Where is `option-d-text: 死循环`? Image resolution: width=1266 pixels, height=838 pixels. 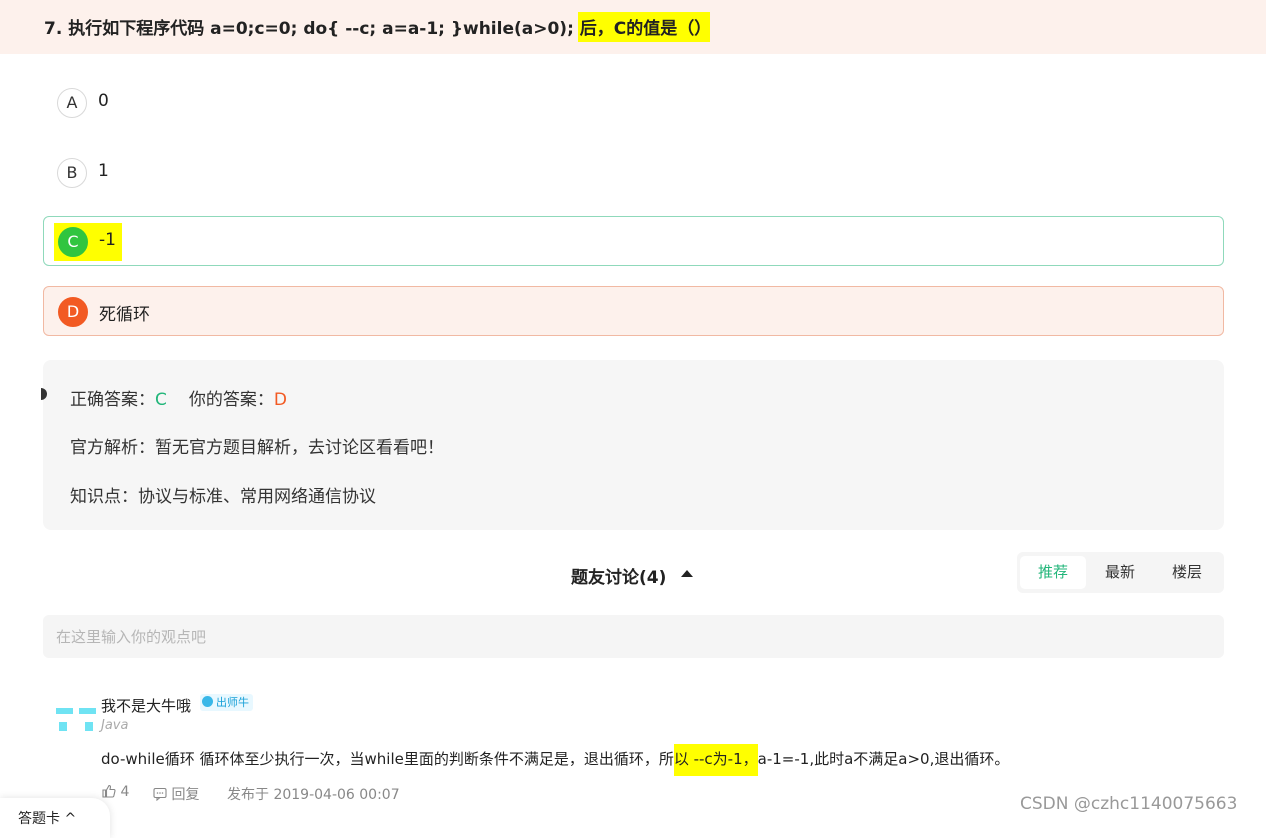
option-d-text: 死循环 is located at coordinates (124, 315).